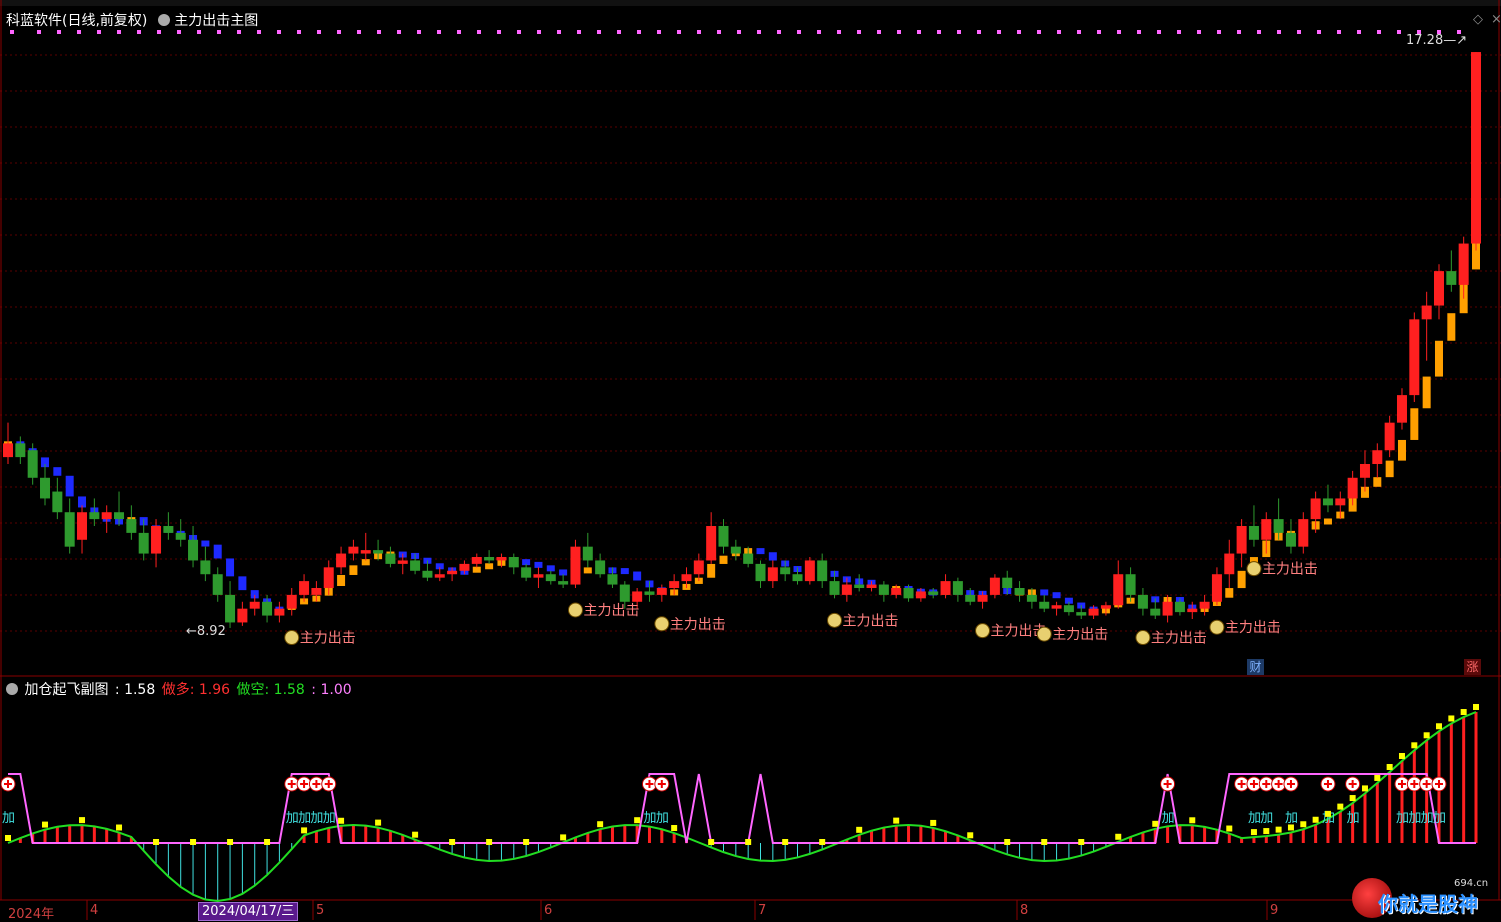 The image size is (1501, 922). Describe the element at coordinates (216, 21) in the screenshot. I see `main-indicator-name: 主力出击主图` at that location.